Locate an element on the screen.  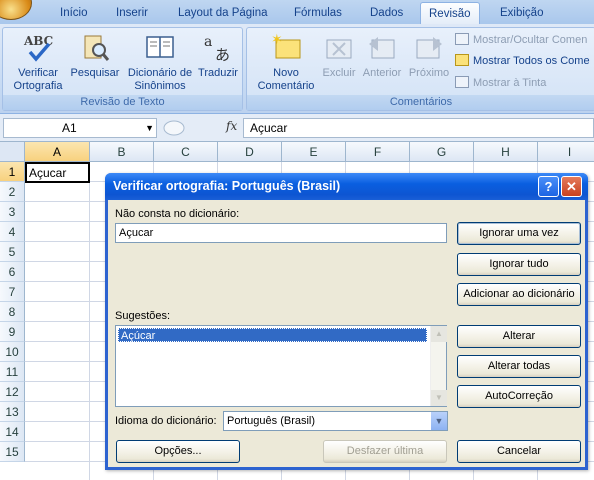
column-header-i: I is located at coordinates (566, 152).